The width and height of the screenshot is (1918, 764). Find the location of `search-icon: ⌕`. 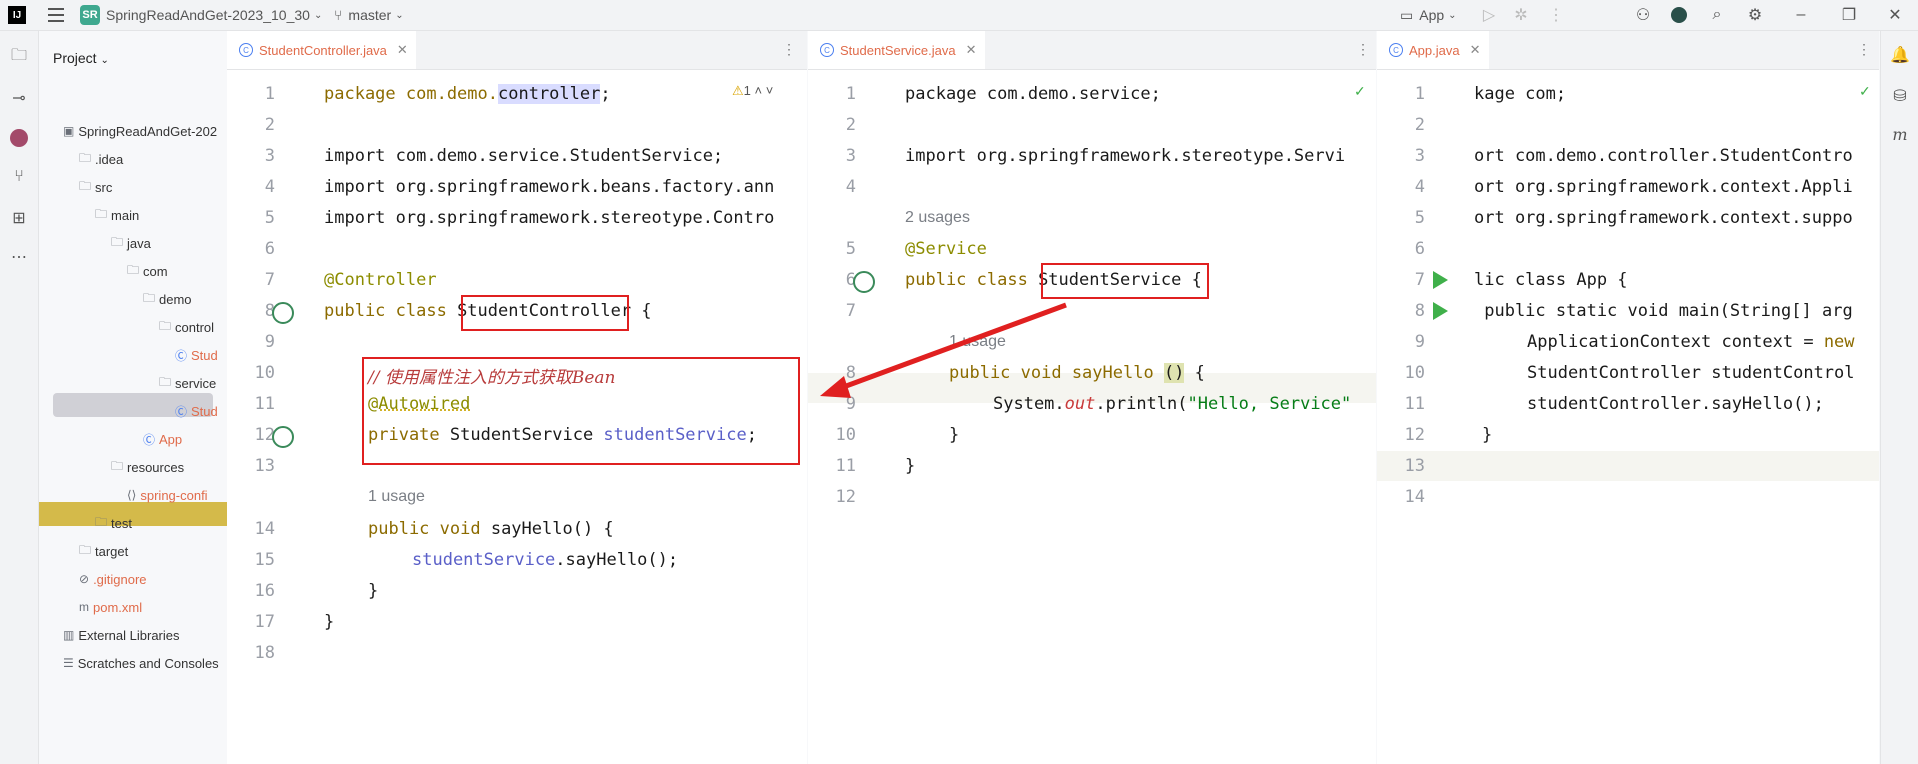

search-icon: ⌕ is located at coordinates (1717, 15).